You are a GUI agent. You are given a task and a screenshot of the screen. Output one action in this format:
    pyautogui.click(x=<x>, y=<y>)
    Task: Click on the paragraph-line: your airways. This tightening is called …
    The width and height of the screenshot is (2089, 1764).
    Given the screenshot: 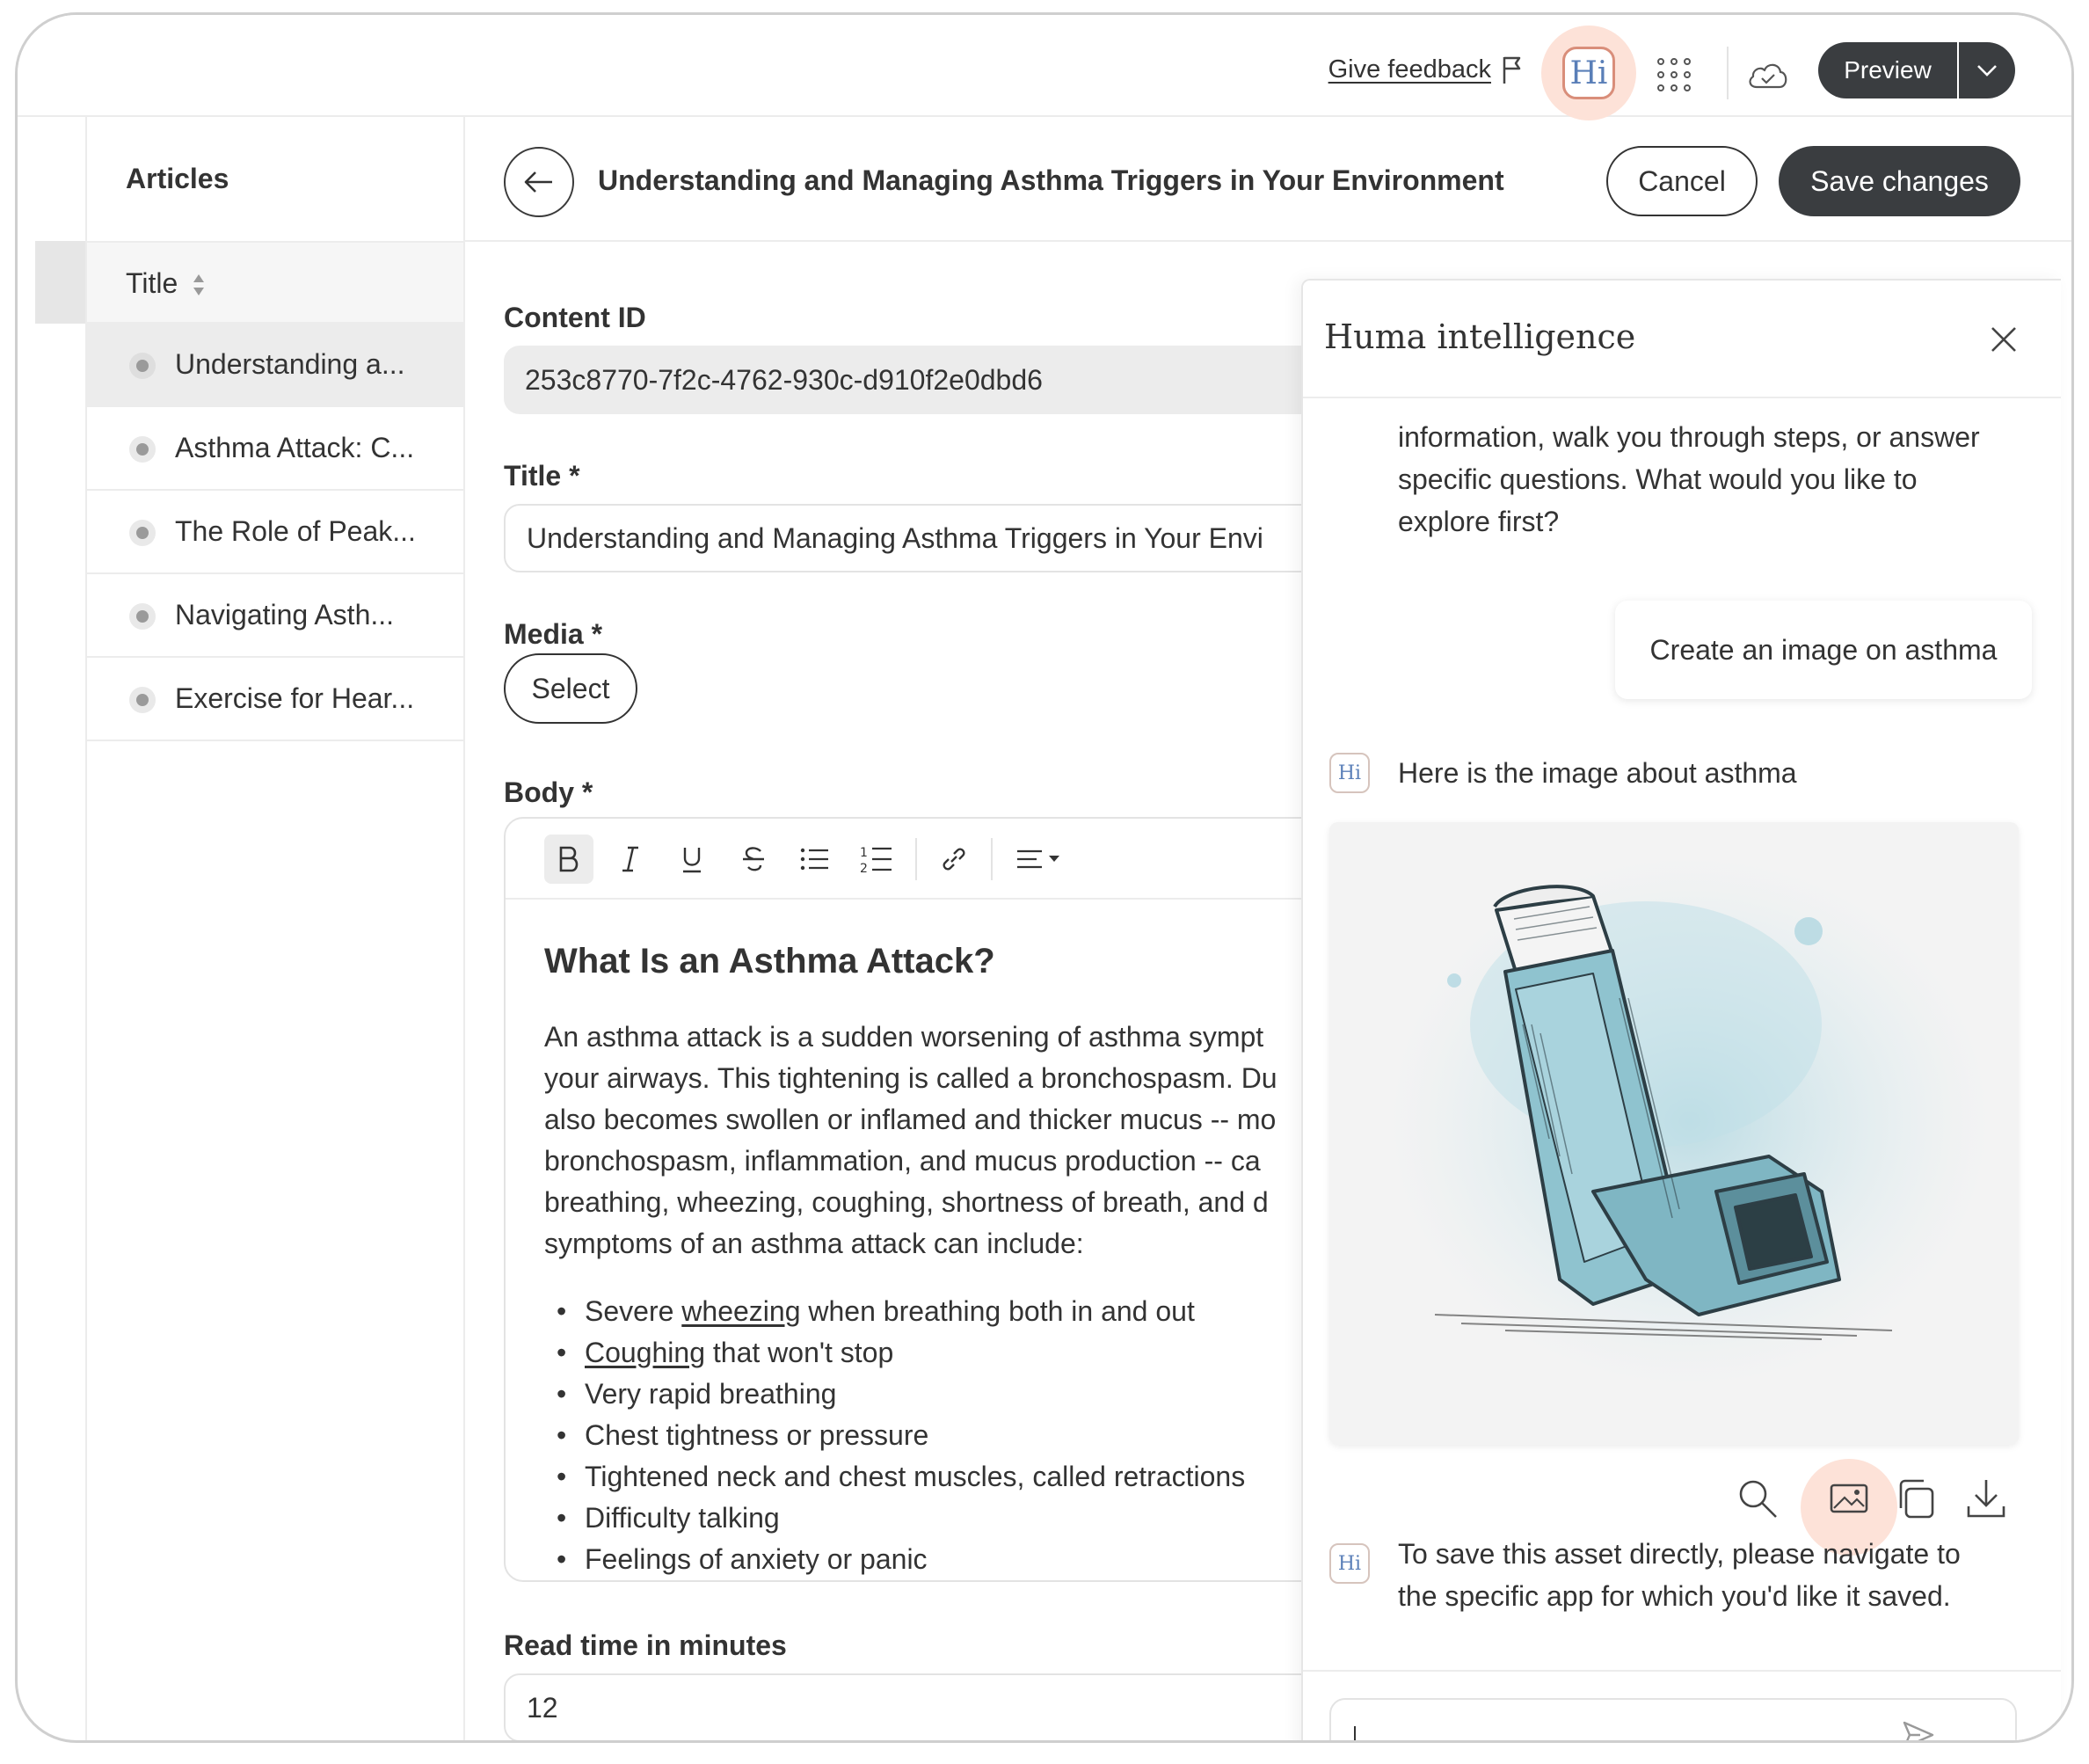 What is the action you would take?
    pyautogui.click(x=910, y=1078)
    